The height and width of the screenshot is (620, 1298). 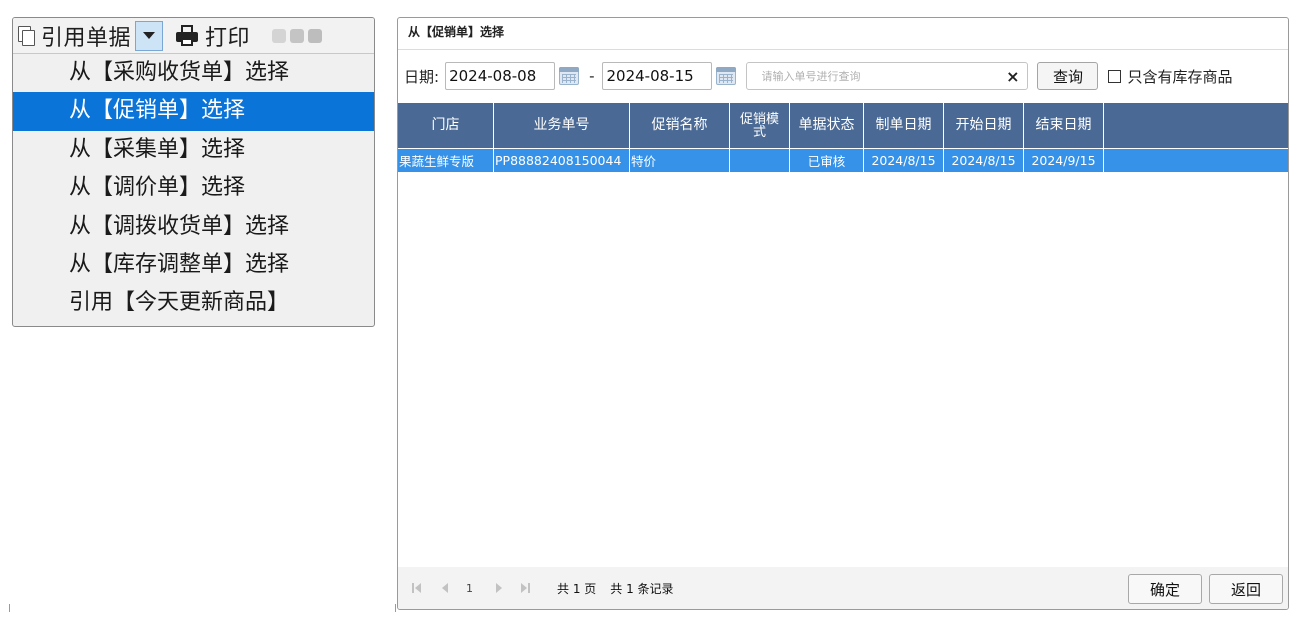 I want to click on cell-promo-mode, so click(x=760, y=160).